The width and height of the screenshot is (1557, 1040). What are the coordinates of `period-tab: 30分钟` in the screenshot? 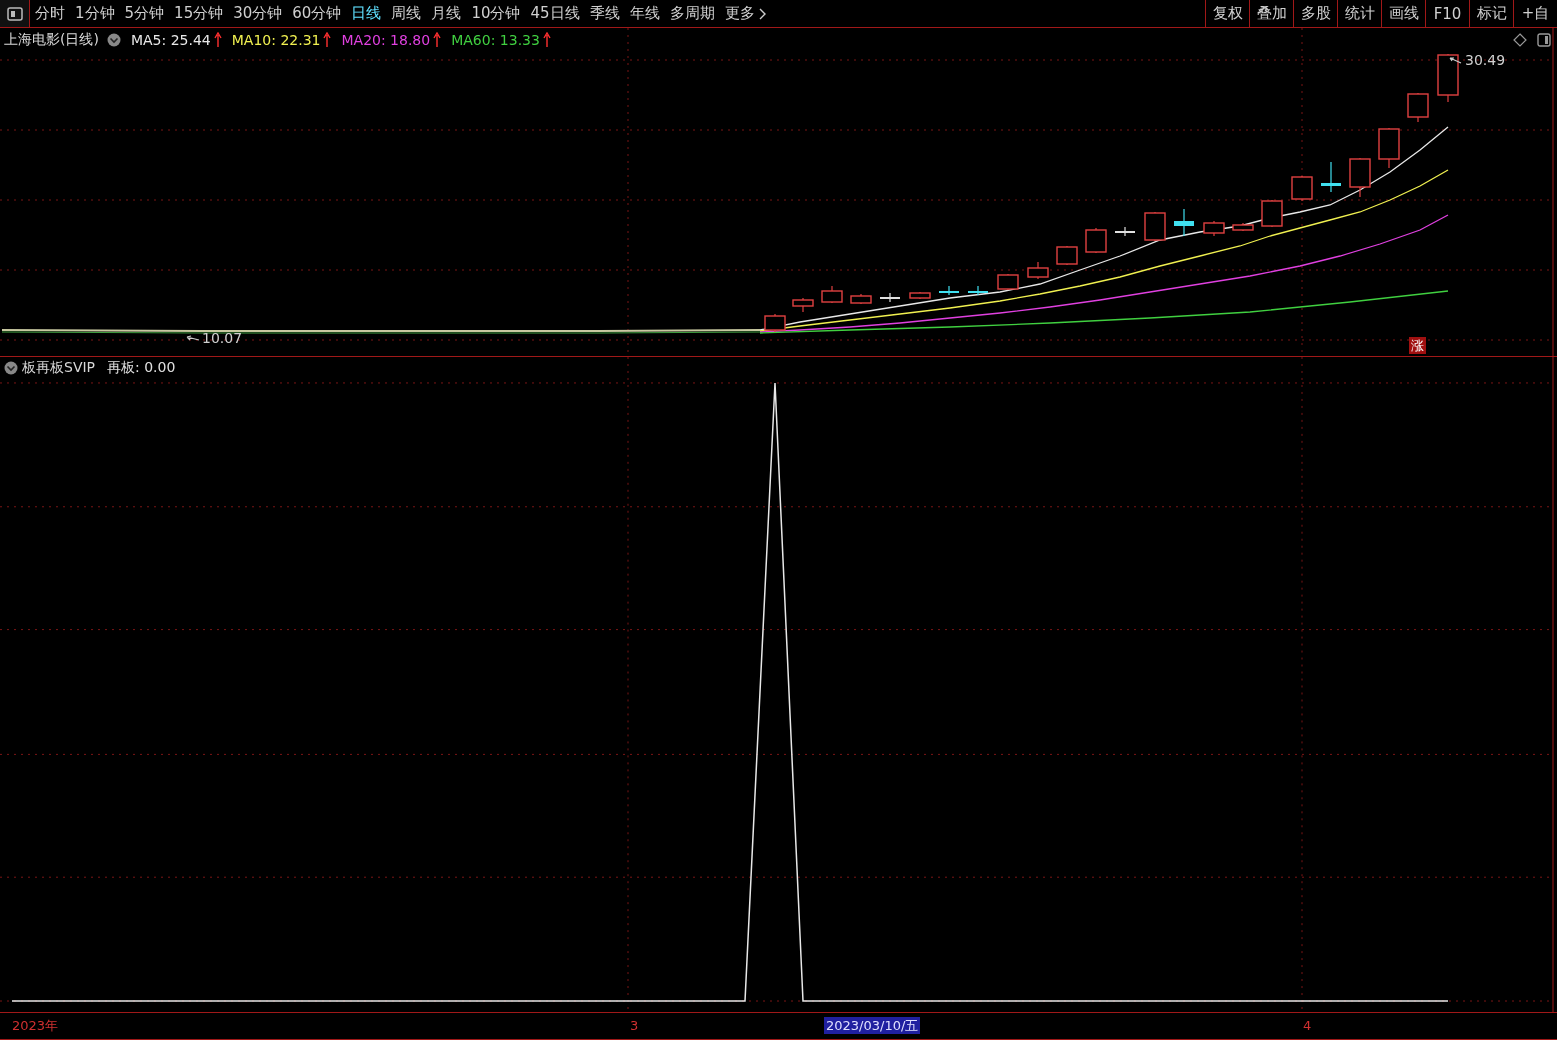 It's located at (258, 13).